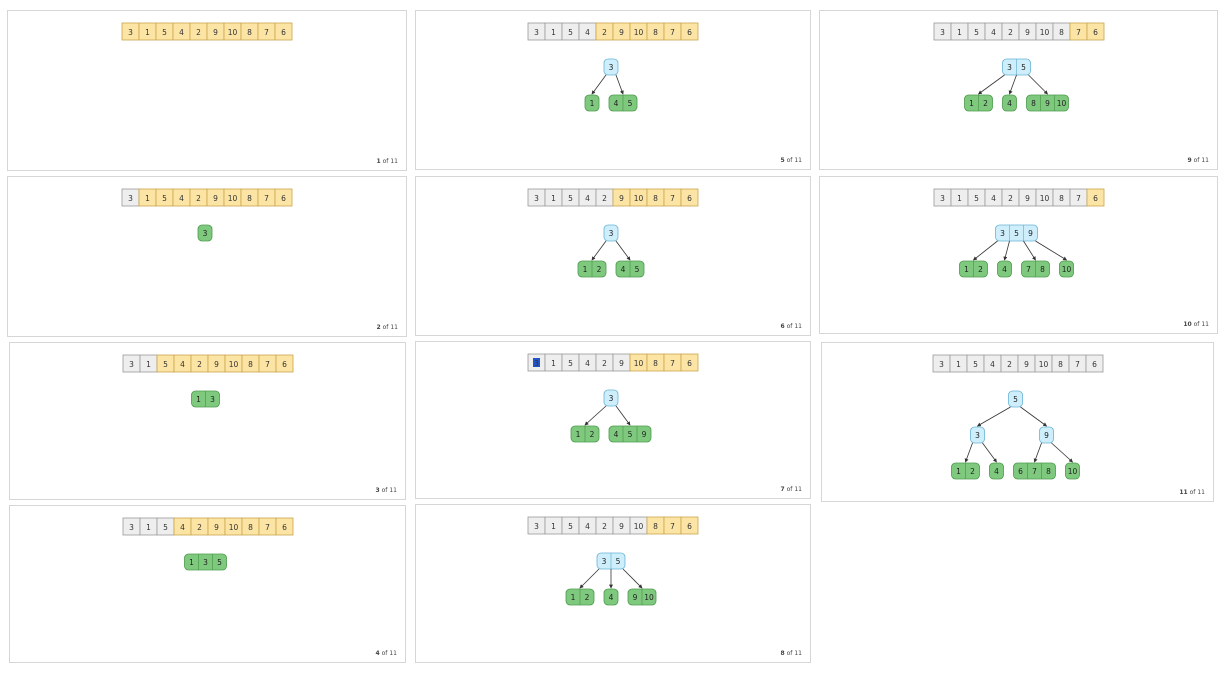 Image resolution: width=1225 pixels, height=675 pixels. Describe the element at coordinates (207, 90) in the screenshot. I see `step-panel-1: 3 1 5 4 2 9 10 8 7 6 1 of 11` at that location.